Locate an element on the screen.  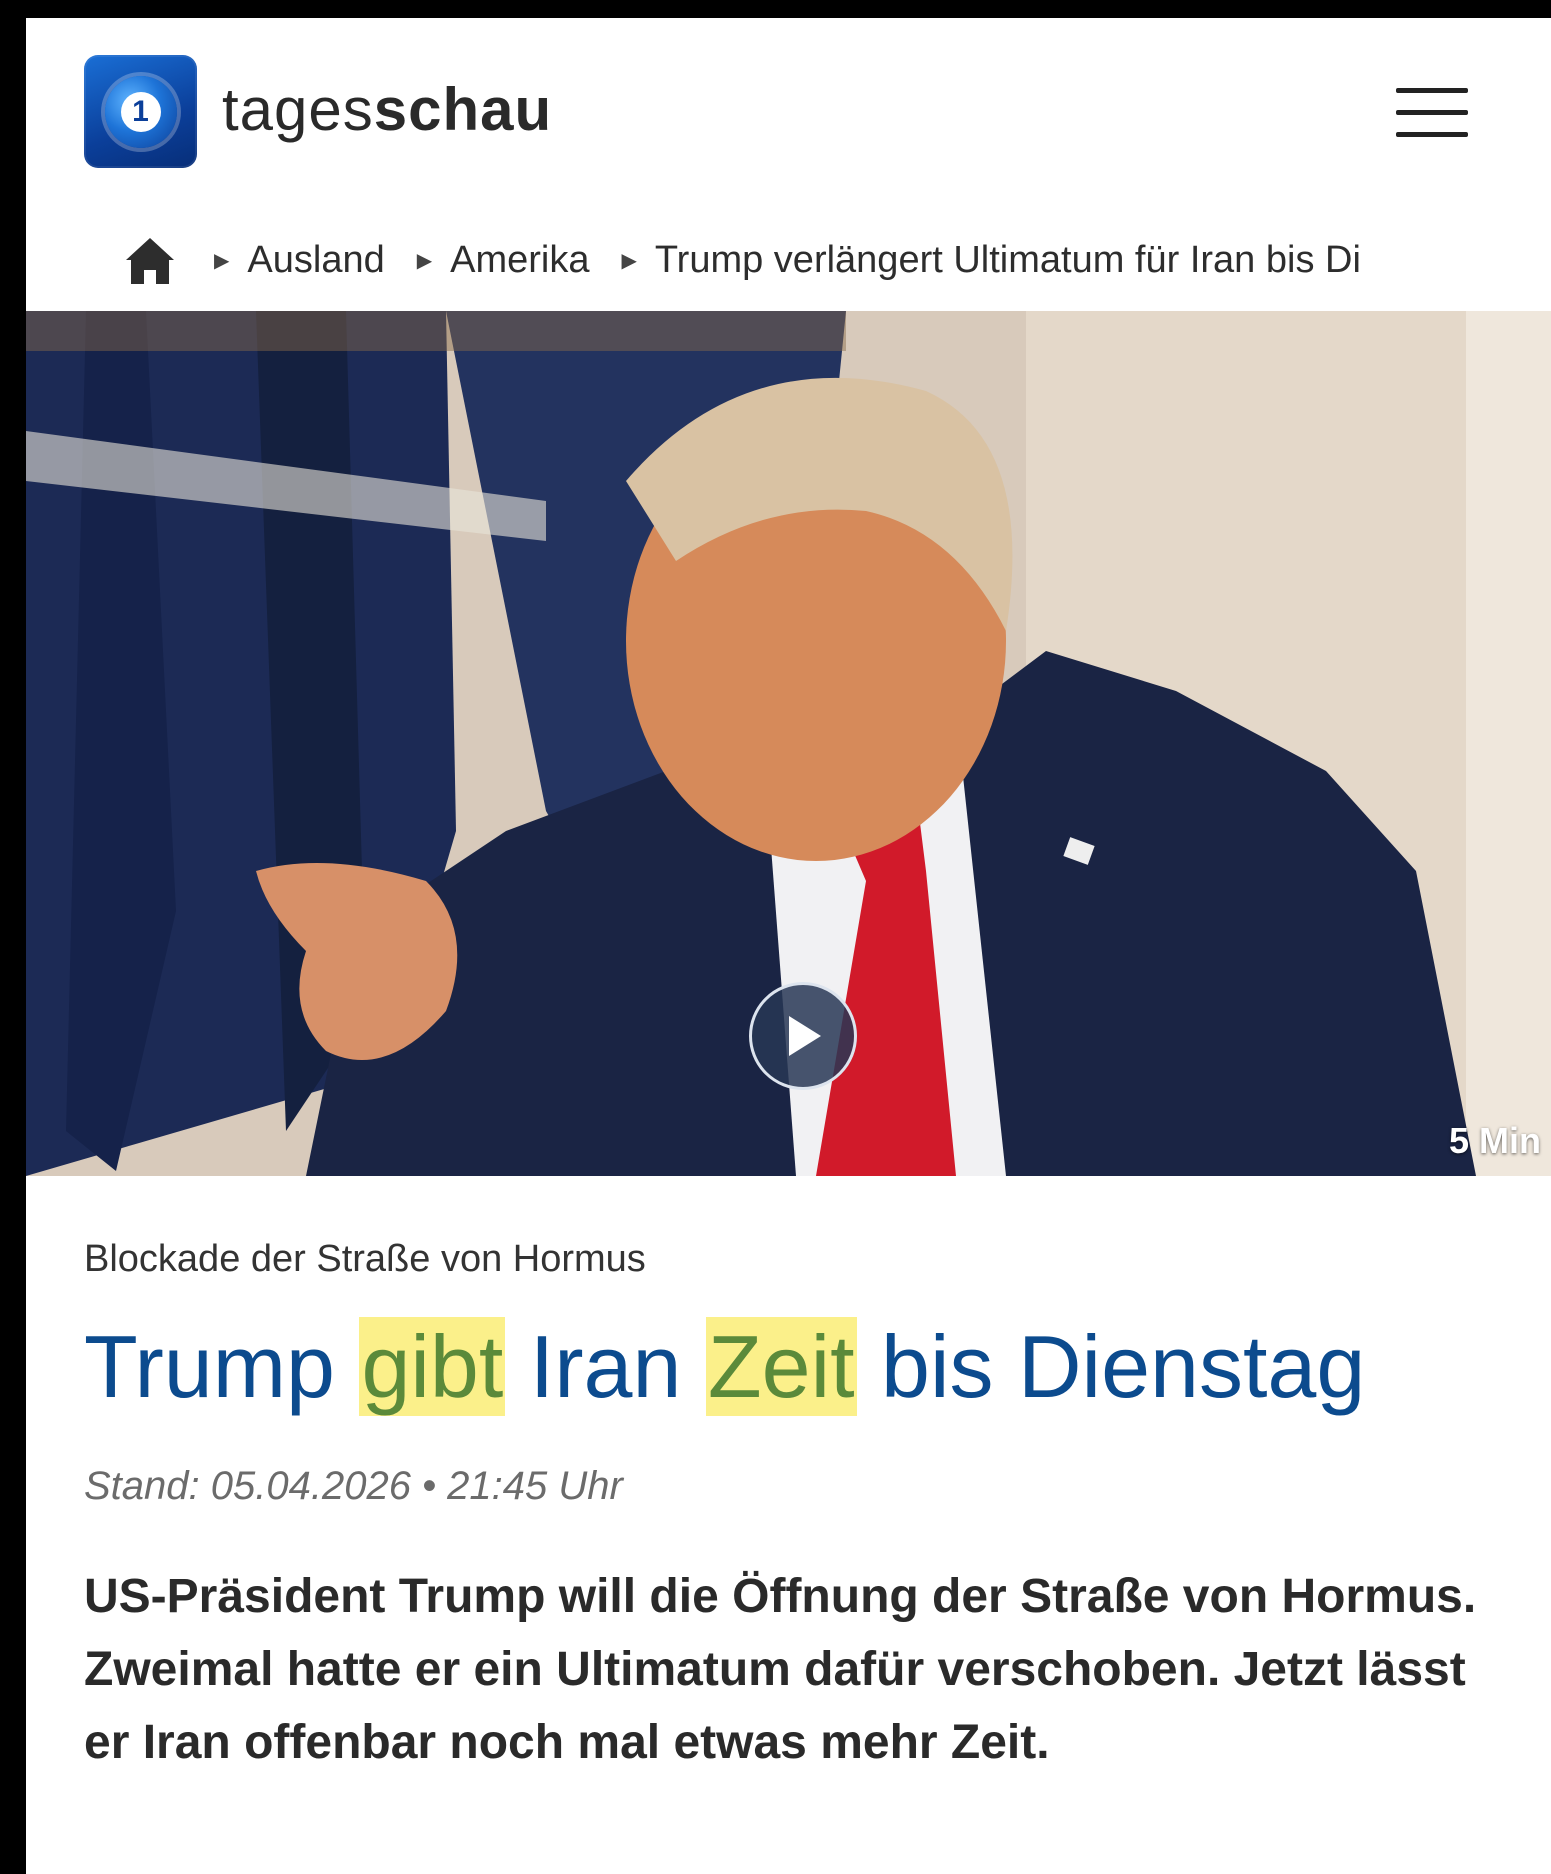
article-headline: Trump gibt Iran Zeit bis Dienstag is located at coordinates (724, 1366).